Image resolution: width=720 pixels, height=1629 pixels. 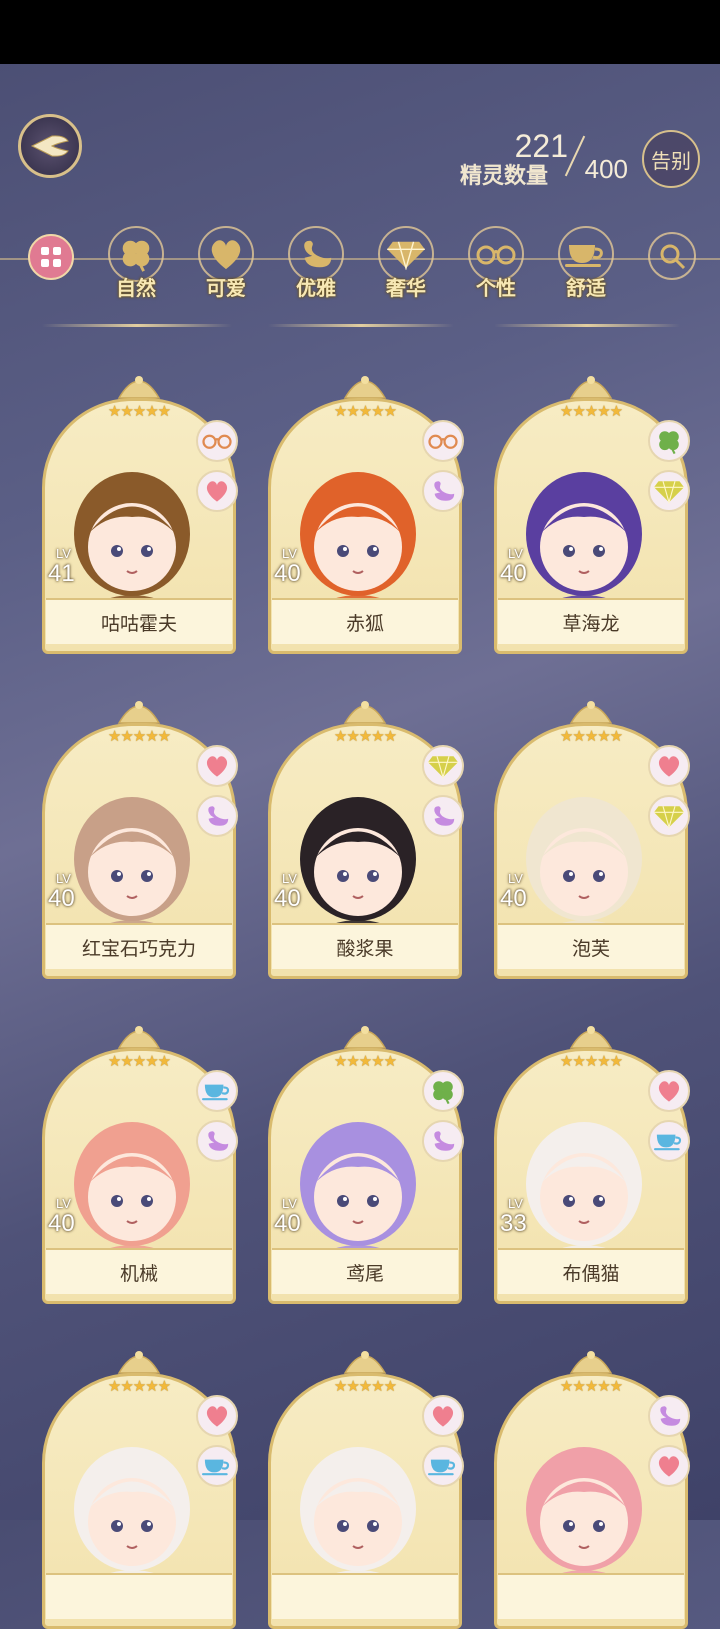 What do you see at coordinates (316, 288) in the screenshot?
I see `filter-label: 优雅` at bounding box center [316, 288].